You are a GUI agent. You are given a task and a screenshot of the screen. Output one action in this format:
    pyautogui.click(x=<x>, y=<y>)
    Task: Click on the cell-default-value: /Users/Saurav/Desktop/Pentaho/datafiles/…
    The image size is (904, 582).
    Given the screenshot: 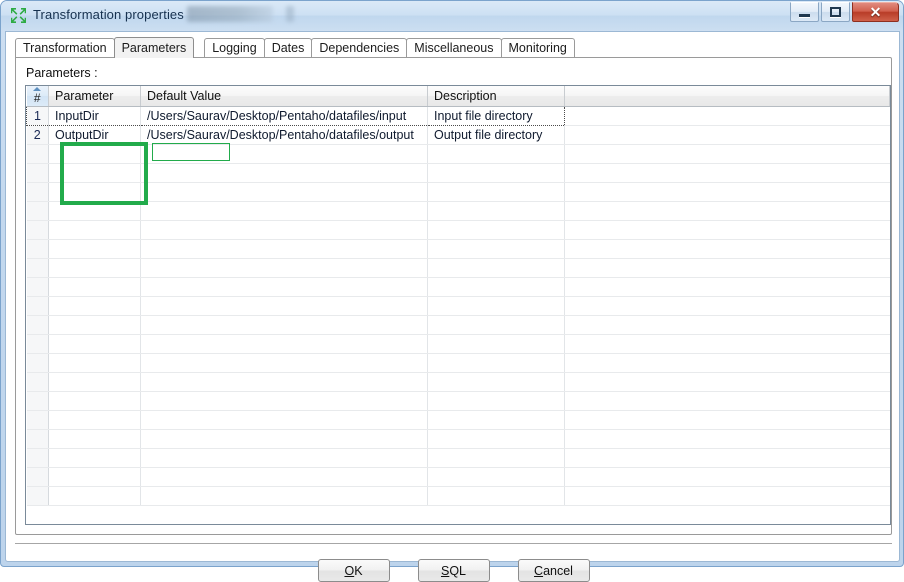 What is the action you would take?
    pyautogui.click(x=284, y=135)
    